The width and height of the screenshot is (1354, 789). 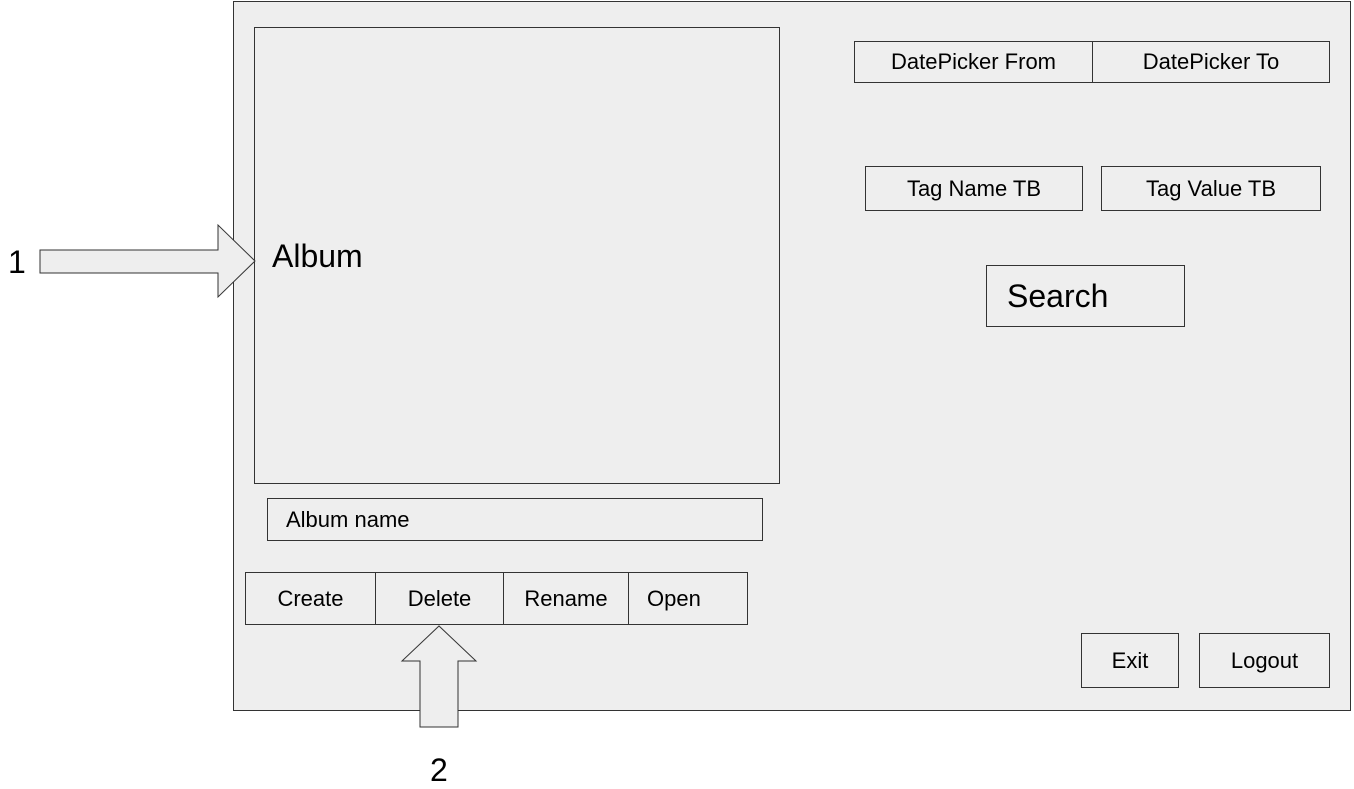 What do you see at coordinates (439, 676) in the screenshot?
I see `up-arrow-icon` at bounding box center [439, 676].